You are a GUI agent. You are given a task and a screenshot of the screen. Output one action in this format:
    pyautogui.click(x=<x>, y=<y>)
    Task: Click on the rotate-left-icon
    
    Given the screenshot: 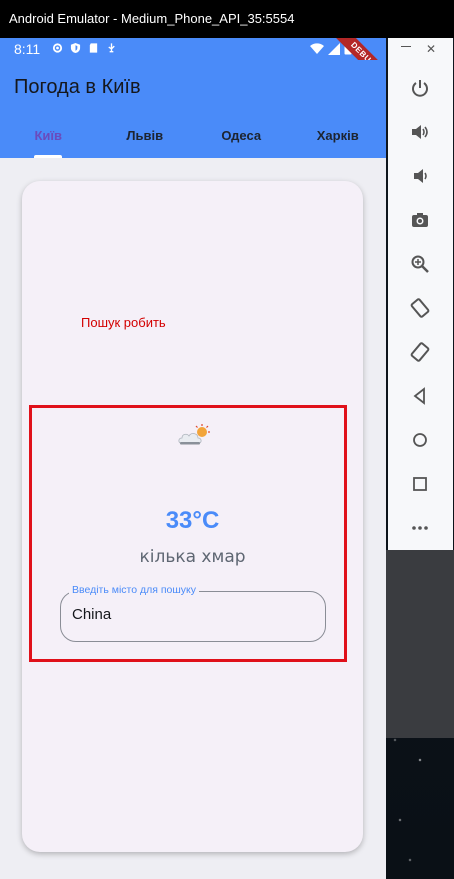 What is the action you would take?
    pyautogui.click(x=420, y=308)
    